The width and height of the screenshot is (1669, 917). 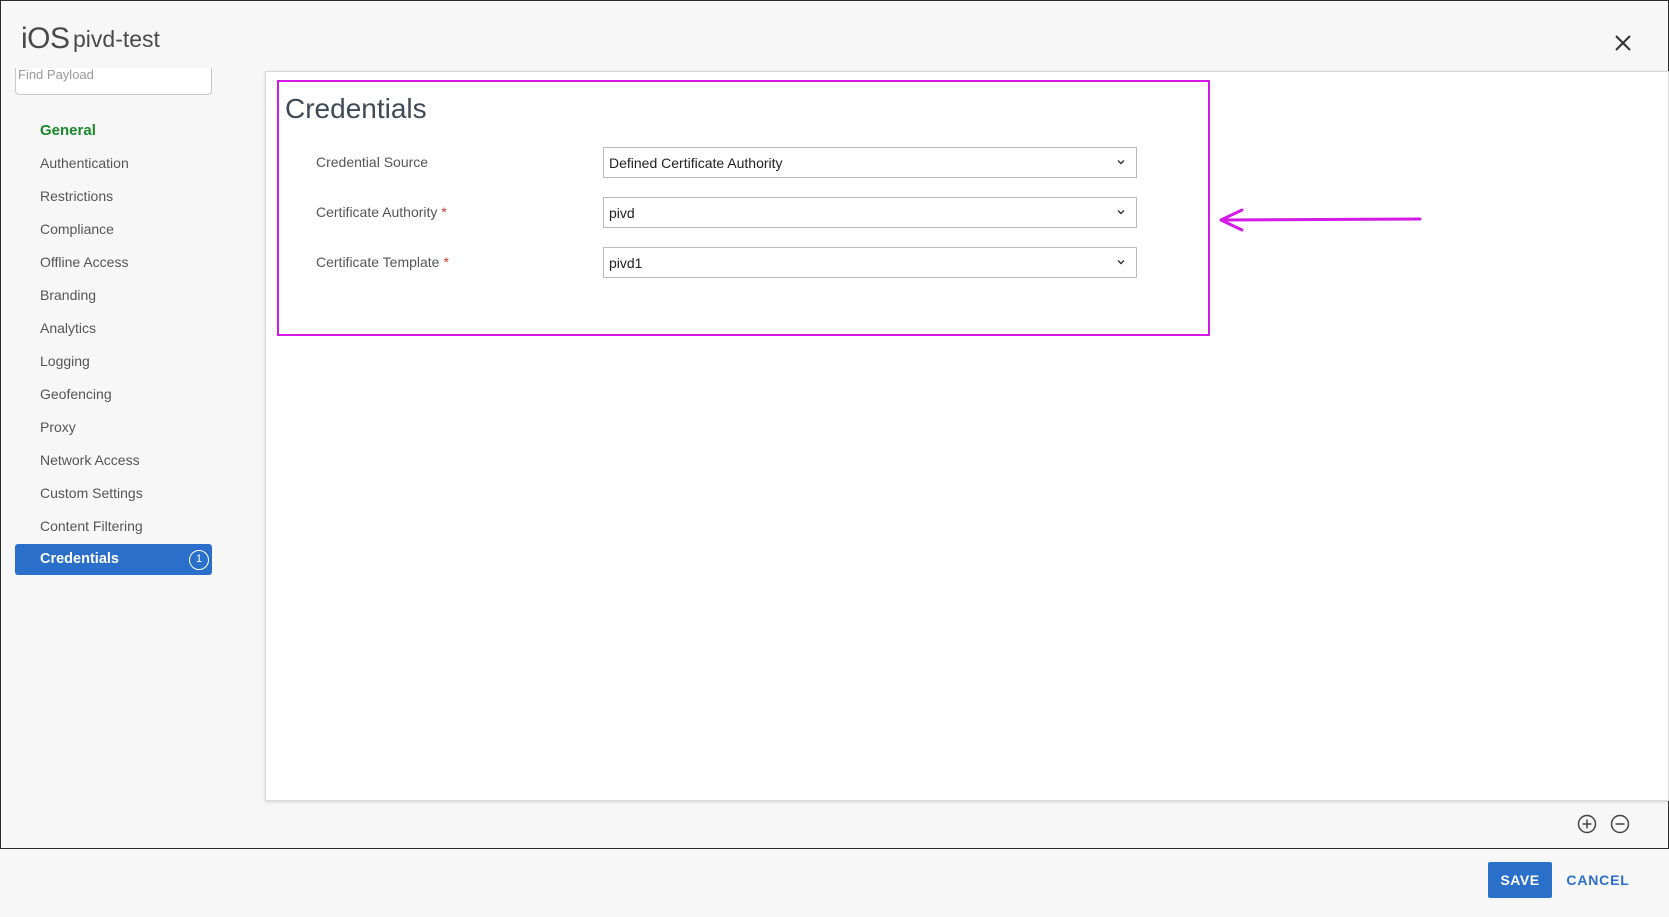 I want to click on sidebar-item-analytics: Analytics, so click(x=113, y=328).